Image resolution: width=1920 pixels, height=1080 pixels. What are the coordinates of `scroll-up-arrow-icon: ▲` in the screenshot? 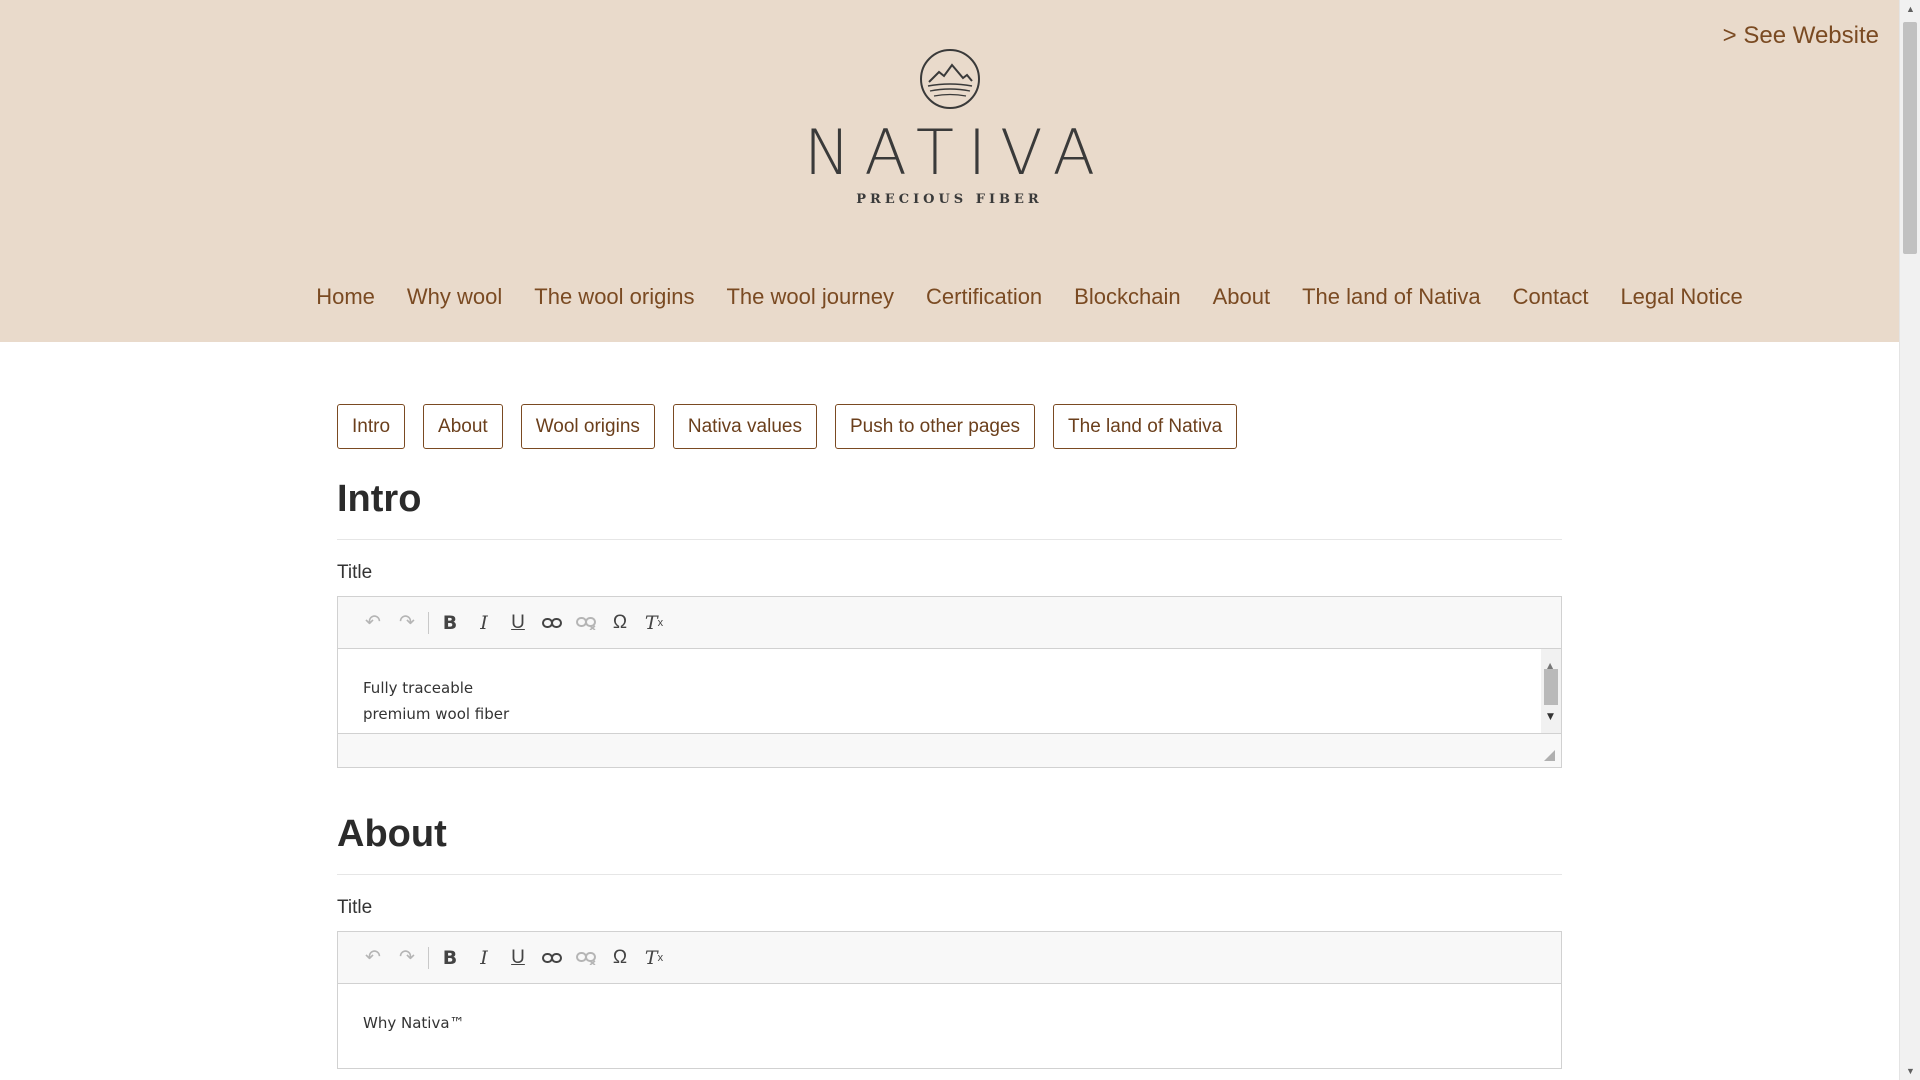 It's located at (1910, 9).